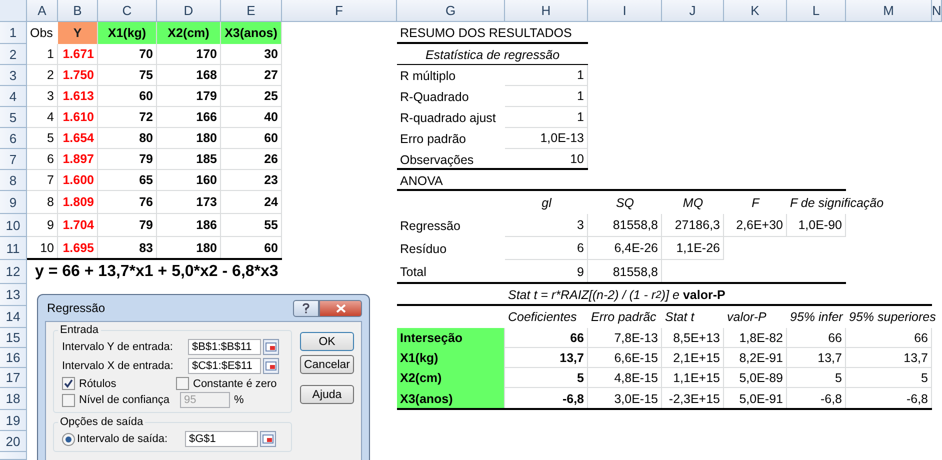 The width and height of the screenshot is (942, 460). I want to click on column-header: F, so click(339, 11).